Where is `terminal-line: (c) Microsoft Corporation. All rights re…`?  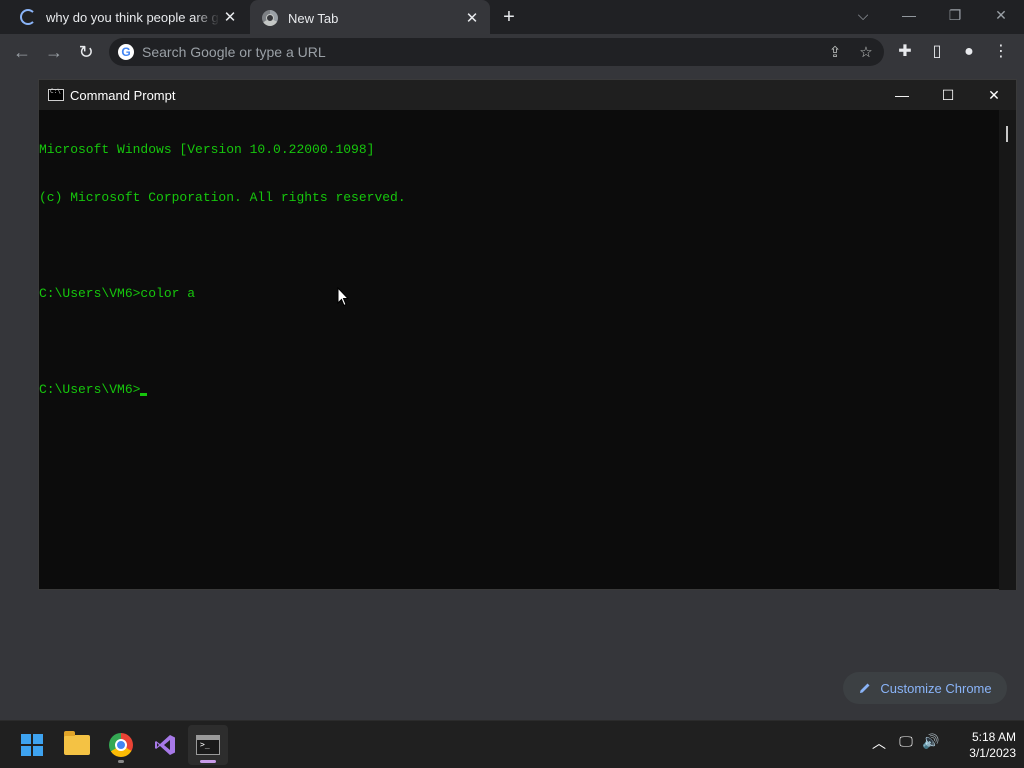 terminal-line: (c) Microsoft Corporation. All rights re… is located at coordinates (222, 197).